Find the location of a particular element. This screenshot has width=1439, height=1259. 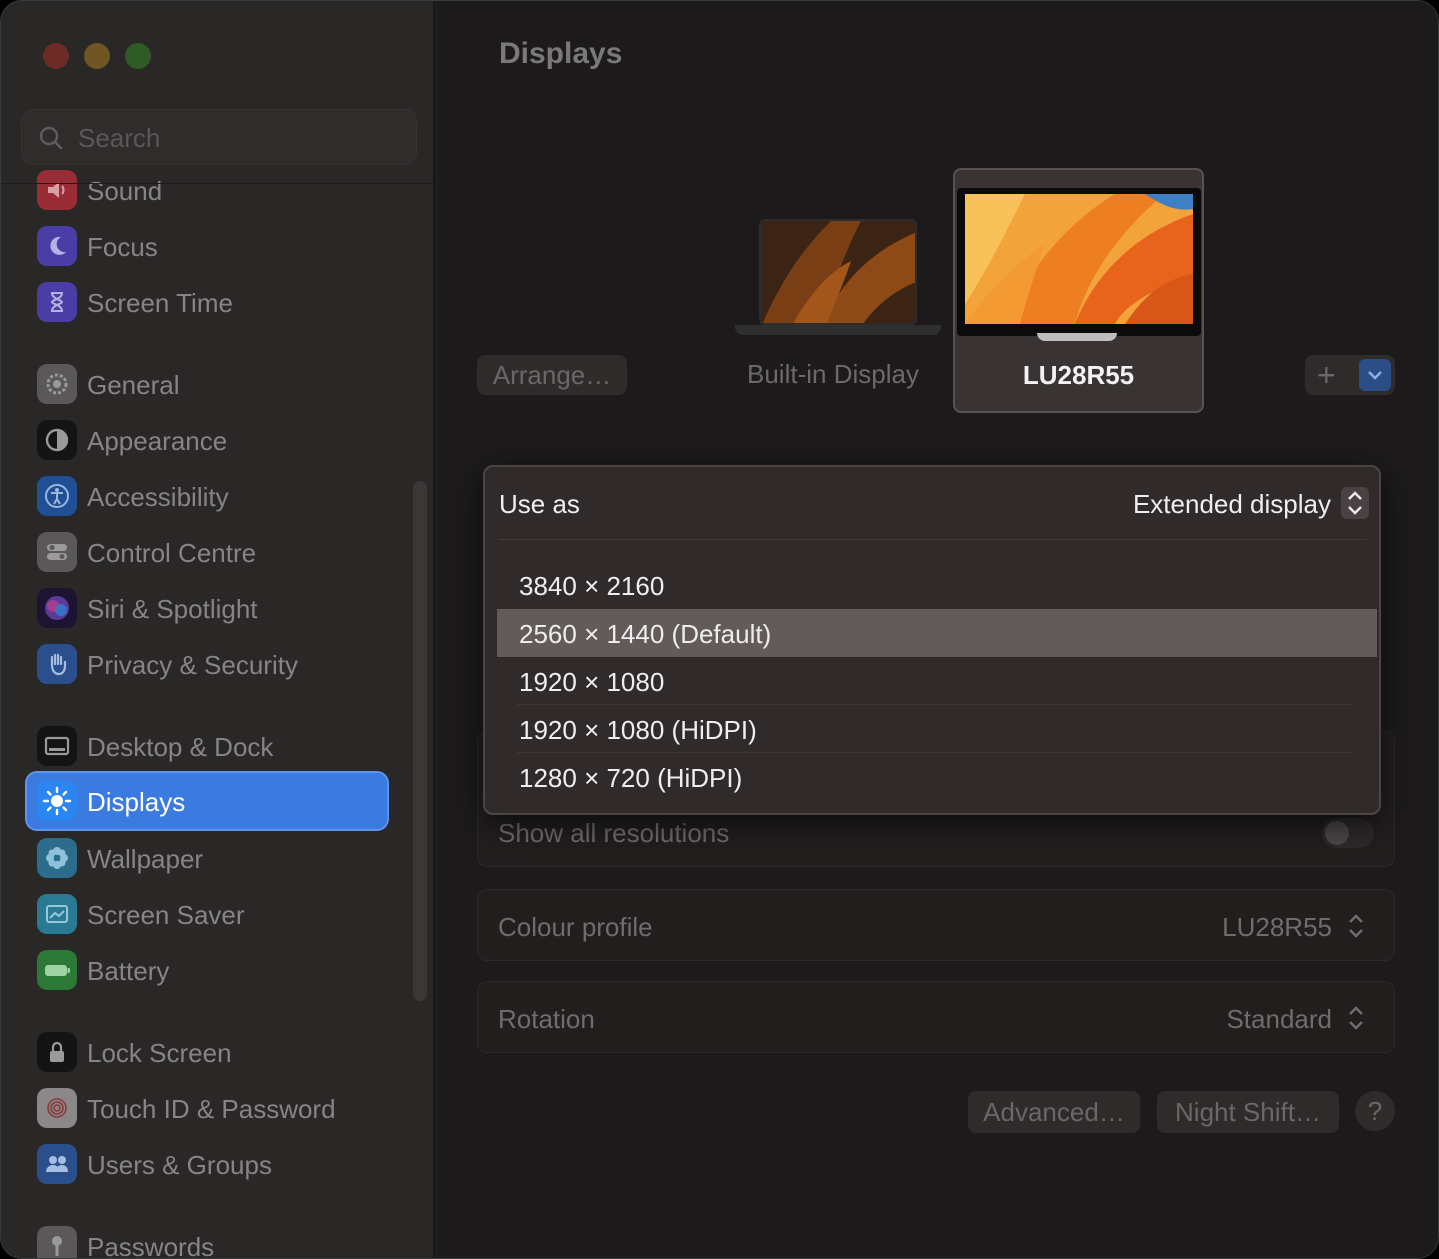

toggle-knob is located at coordinates (1337, 833).